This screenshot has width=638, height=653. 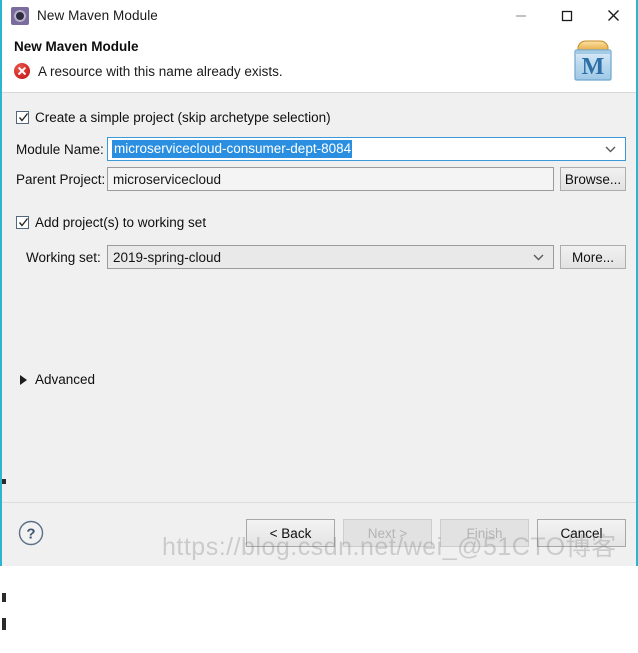 I want to click on module-name-label: Module Name:, so click(x=60, y=149).